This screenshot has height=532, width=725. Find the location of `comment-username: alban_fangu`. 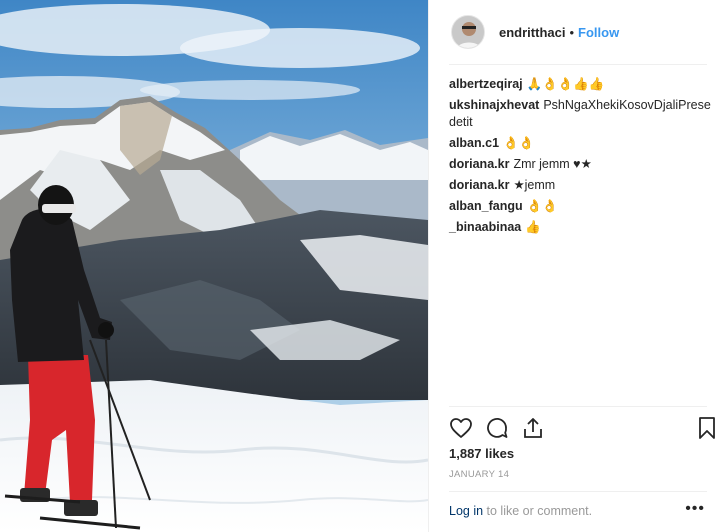

comment-username: alban_fangu is located at coordinates (486, 206).